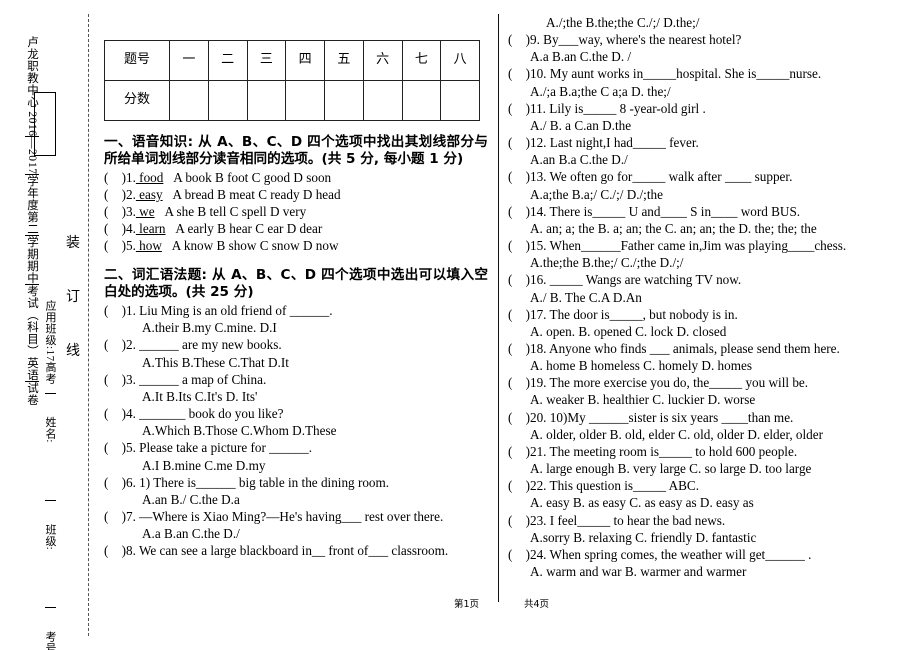 The image size is (920, 650). What do you see at coordinates (296, 177) in the screenshot?
I see `question-item: ( )1. food A book B foot C good D soon` at bounding box center [296, 177].